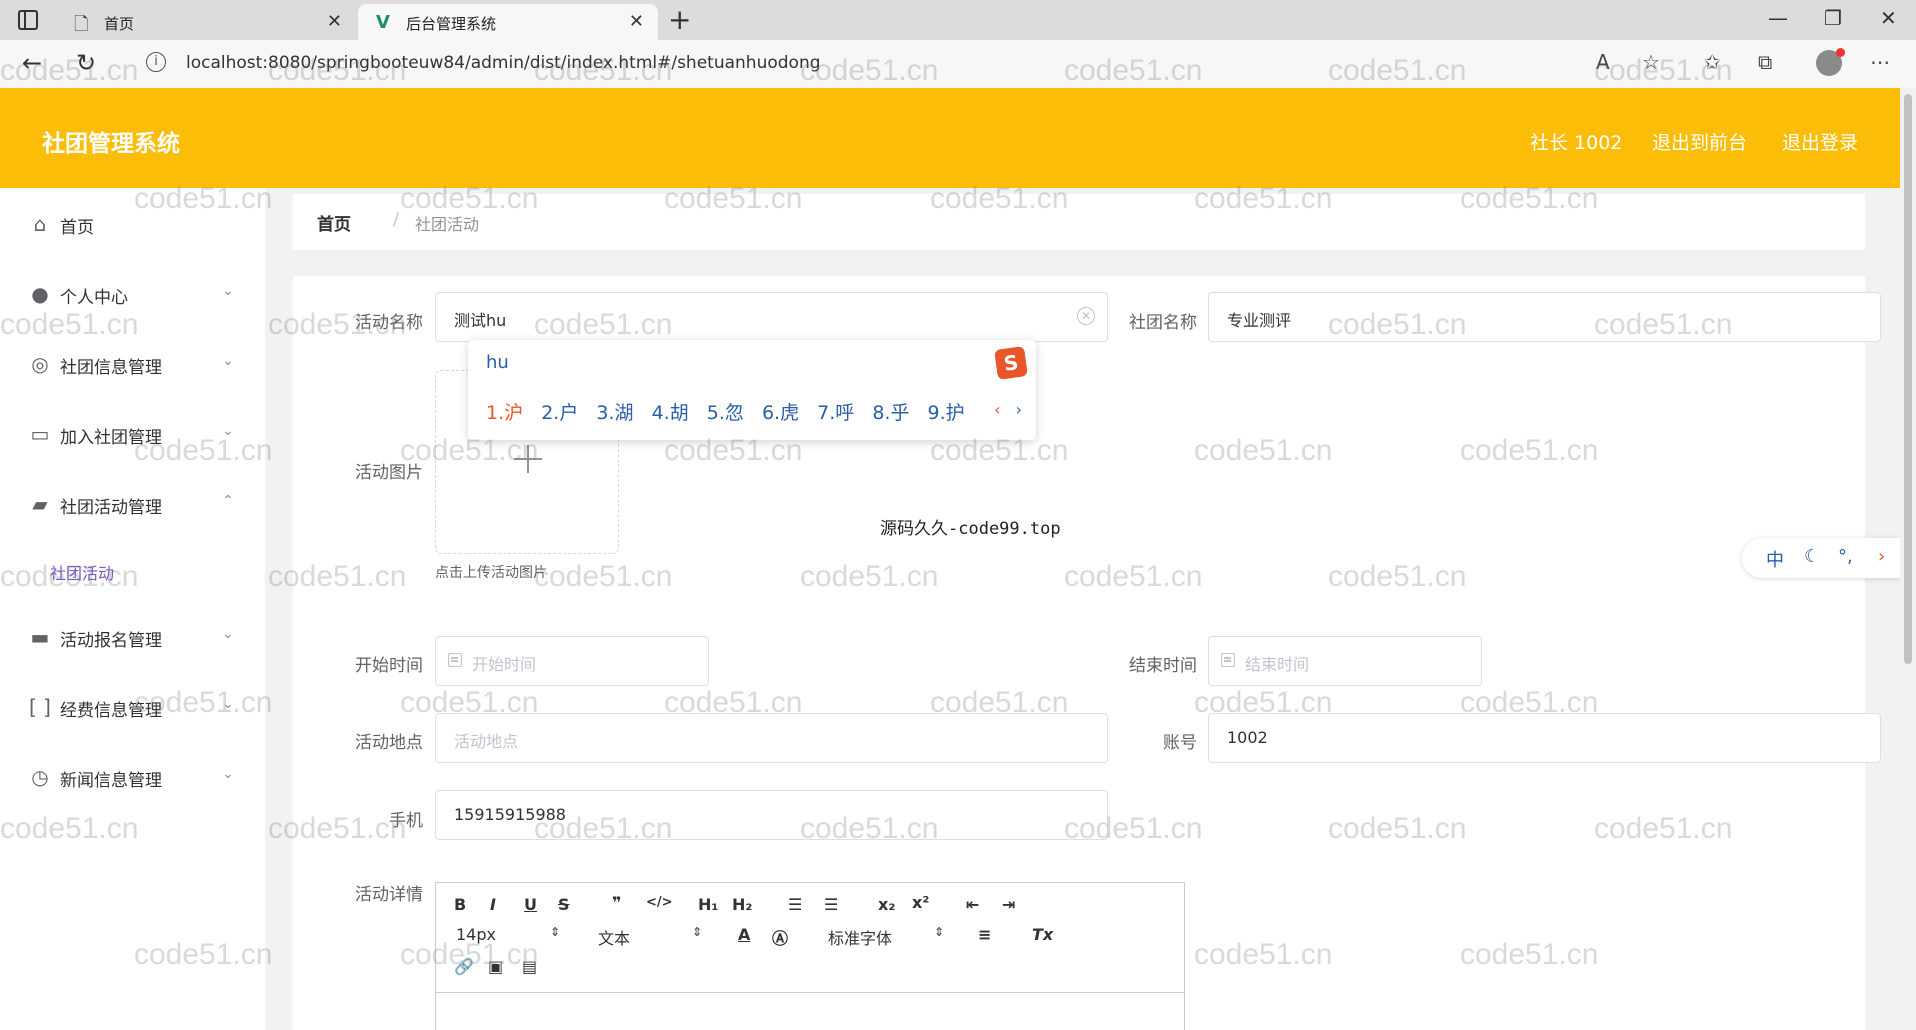 Image resolution: width=1916 pixels, height=1030 pixels. Describe the element at coordinates (1544, 738) in the screenshot. I see `account-input: 1002` at that location.